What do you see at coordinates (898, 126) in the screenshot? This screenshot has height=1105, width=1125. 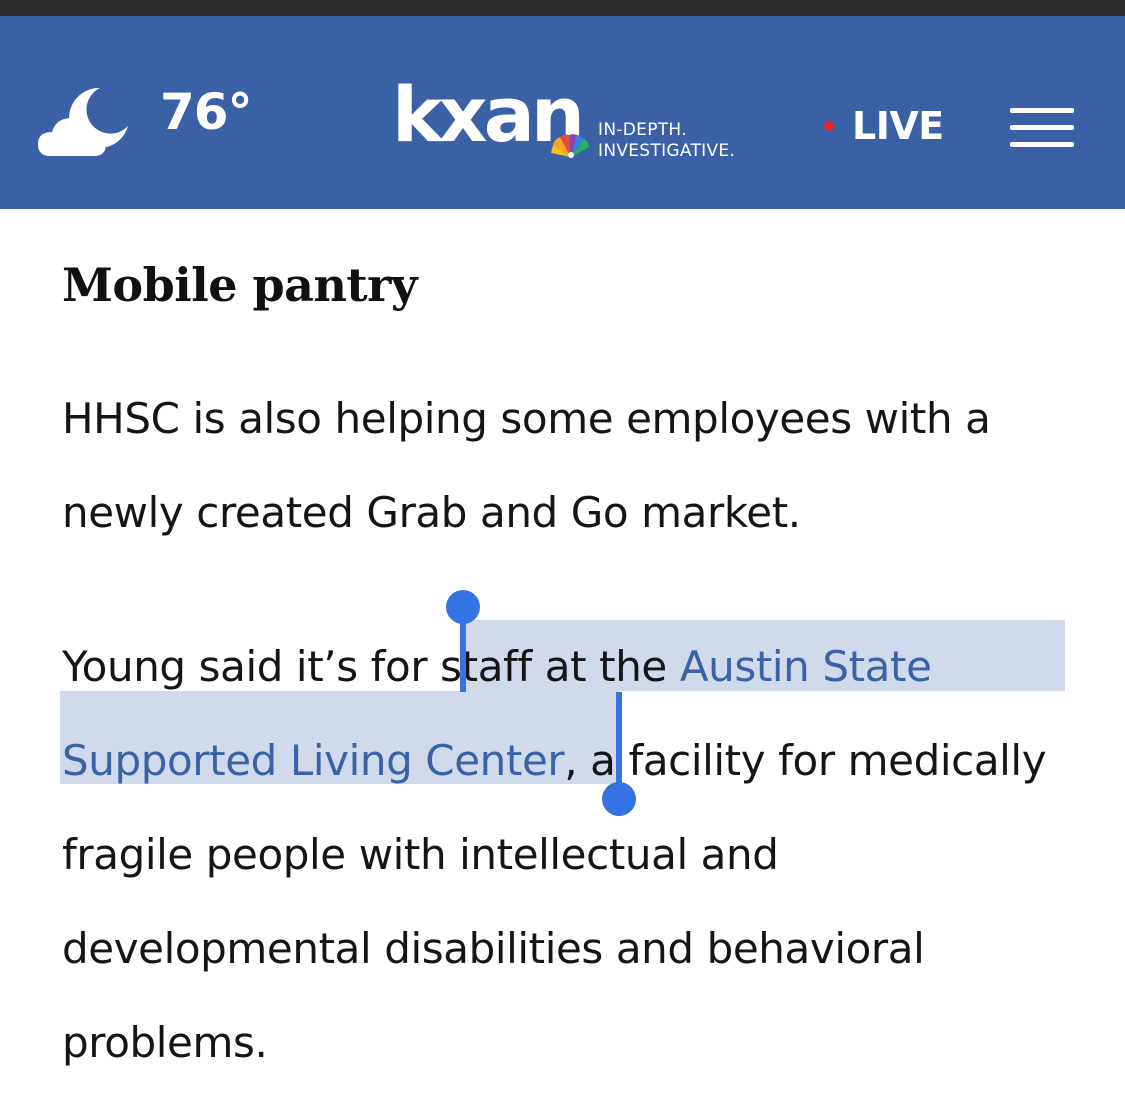 I see `live-label: LIVE` at bounding box center [898, 126].